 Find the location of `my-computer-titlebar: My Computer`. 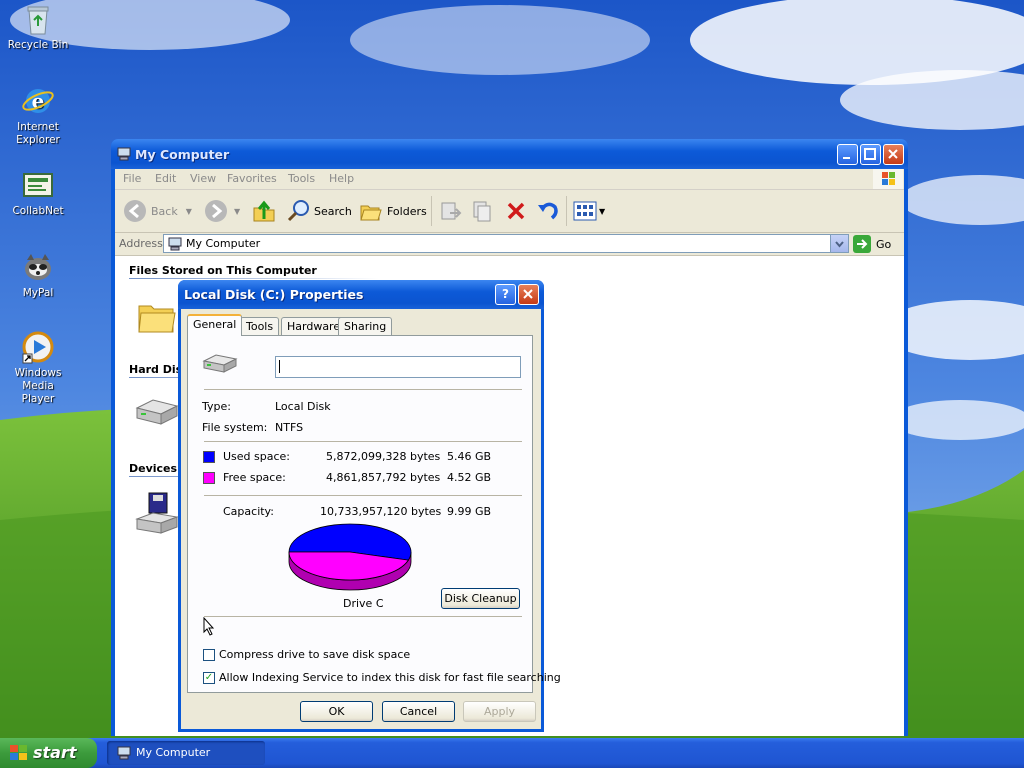

my-computer-titlebar: My Computer is located at coordinates (509, 154).